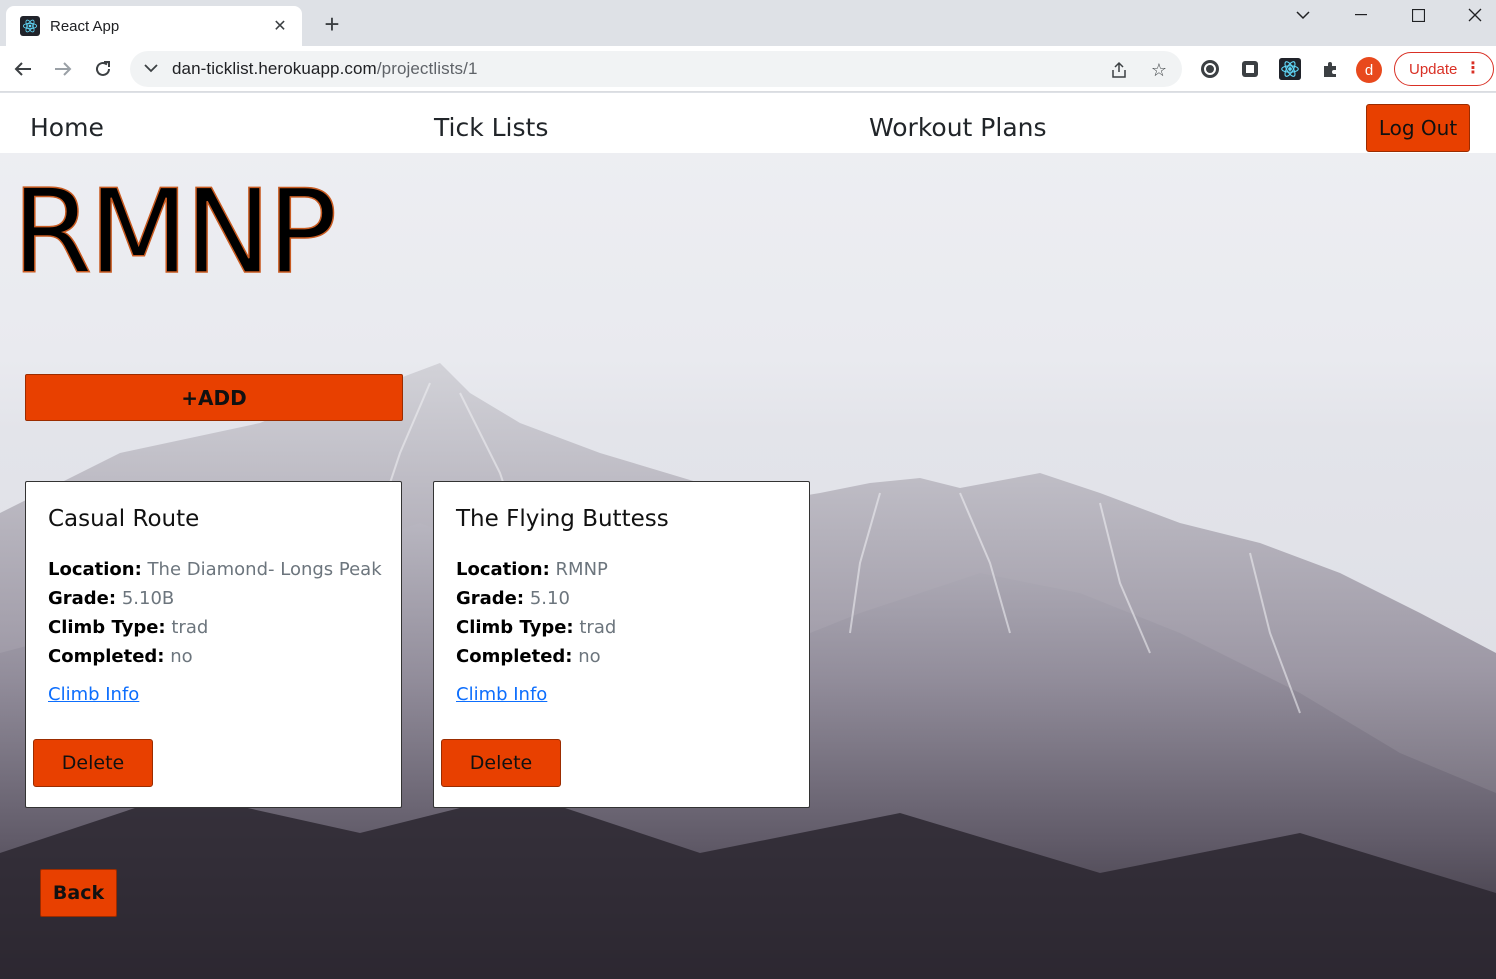 The image size is (1496, 979). I want to click on react-icon, so click(30, 26).